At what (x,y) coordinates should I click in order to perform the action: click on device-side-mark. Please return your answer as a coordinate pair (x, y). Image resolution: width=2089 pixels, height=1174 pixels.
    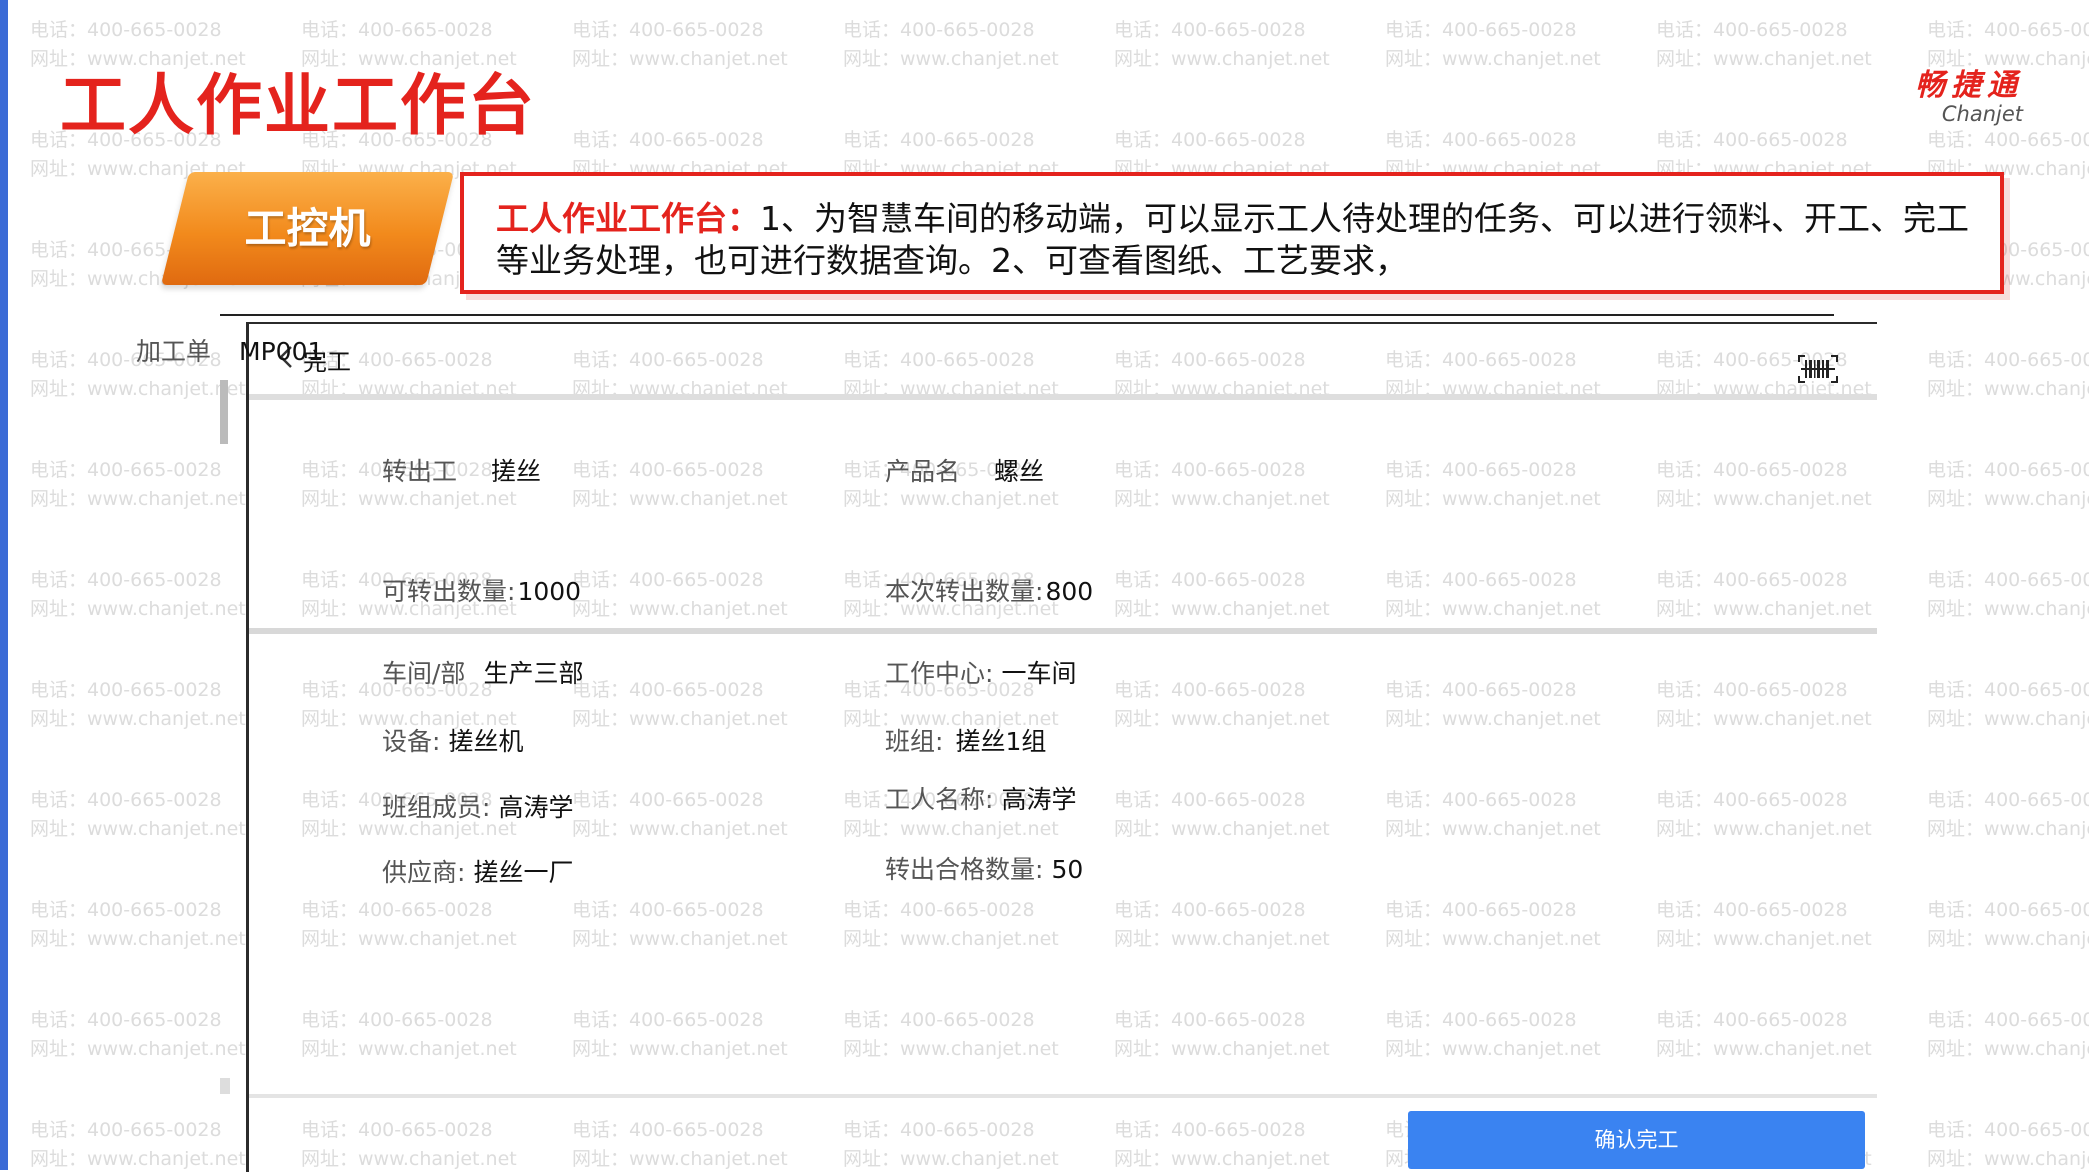
    Looking at the image, I should click on (225, 1086).